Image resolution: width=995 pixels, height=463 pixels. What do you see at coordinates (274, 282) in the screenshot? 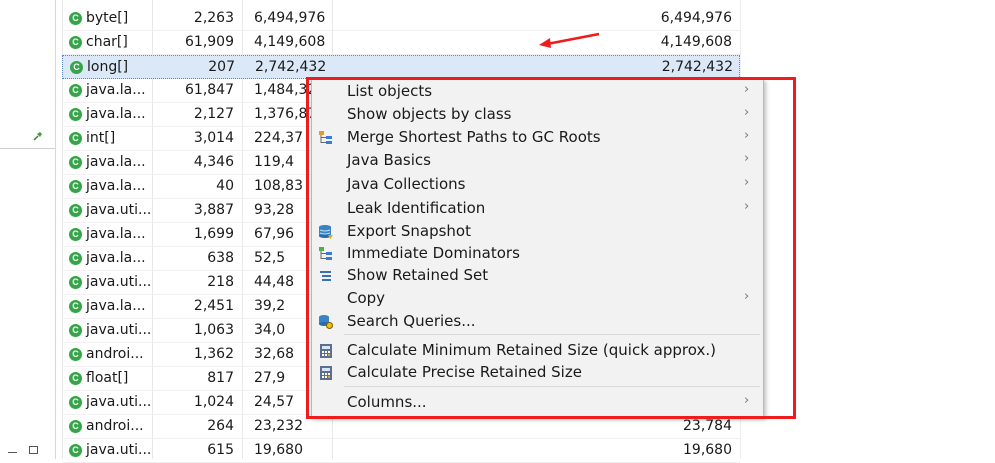
I see `shallow-heap-cell: 44,48` at bounding box center [274, 282].